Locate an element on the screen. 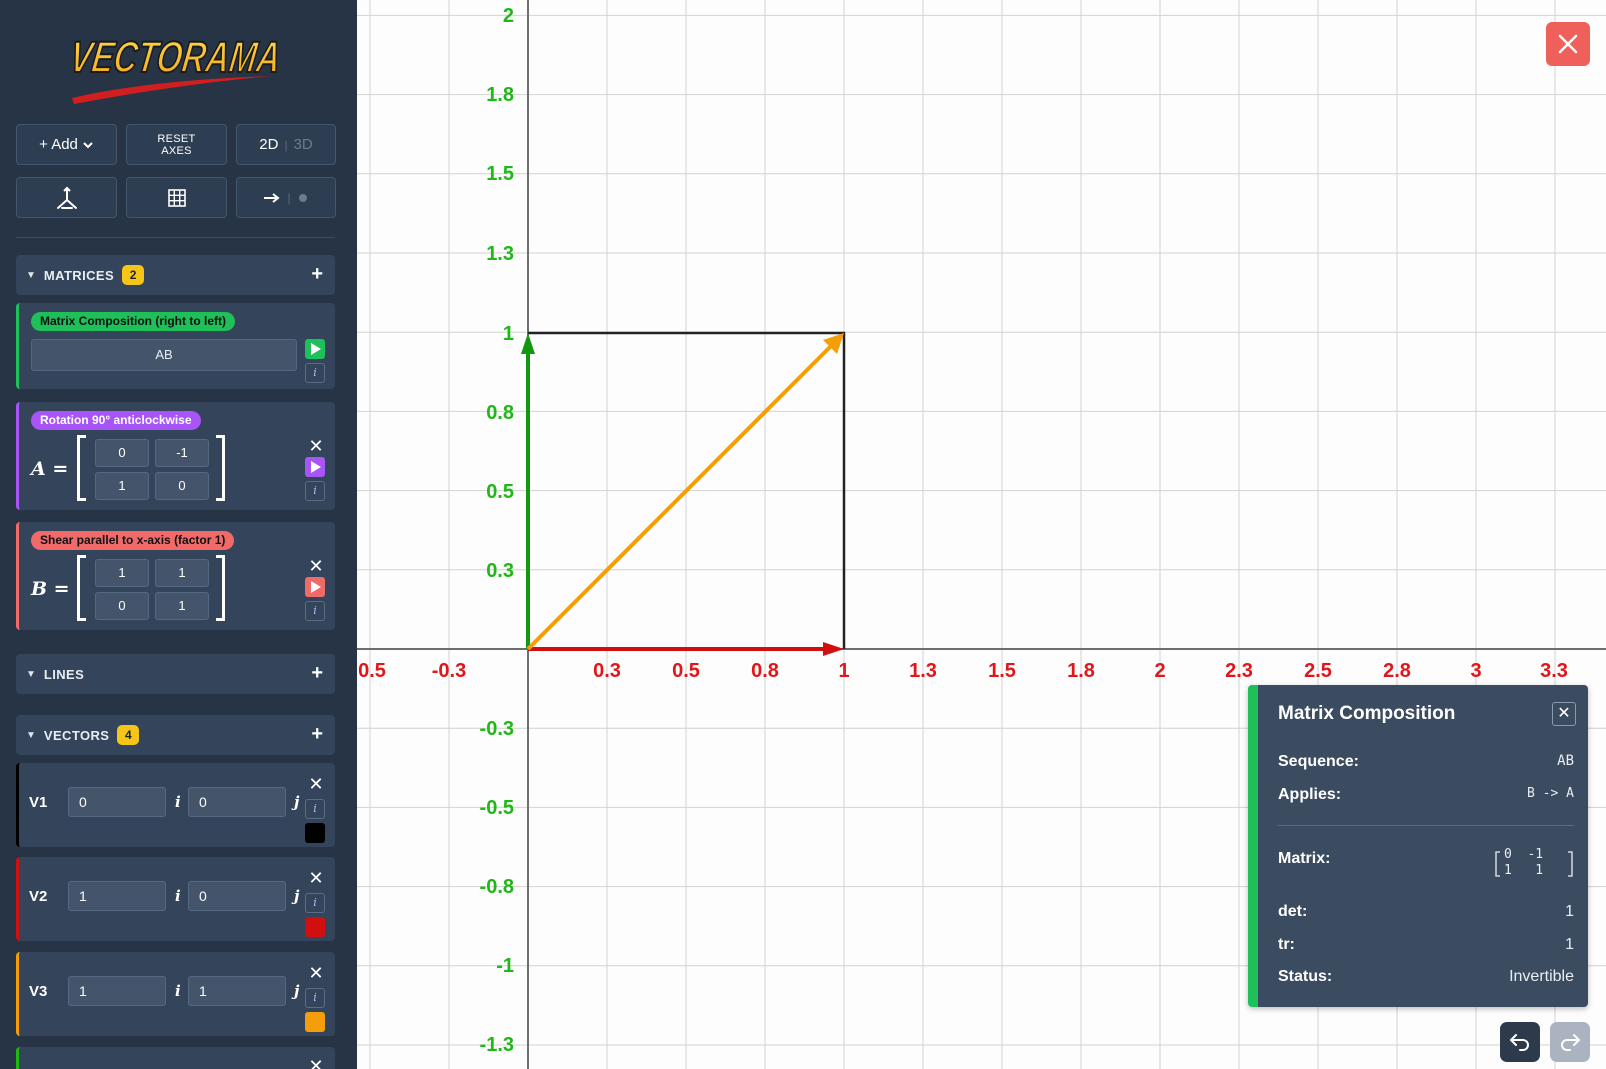 The image size is (1606, 1069). x-tick-label: 1 is located at coordinates (843, 671).